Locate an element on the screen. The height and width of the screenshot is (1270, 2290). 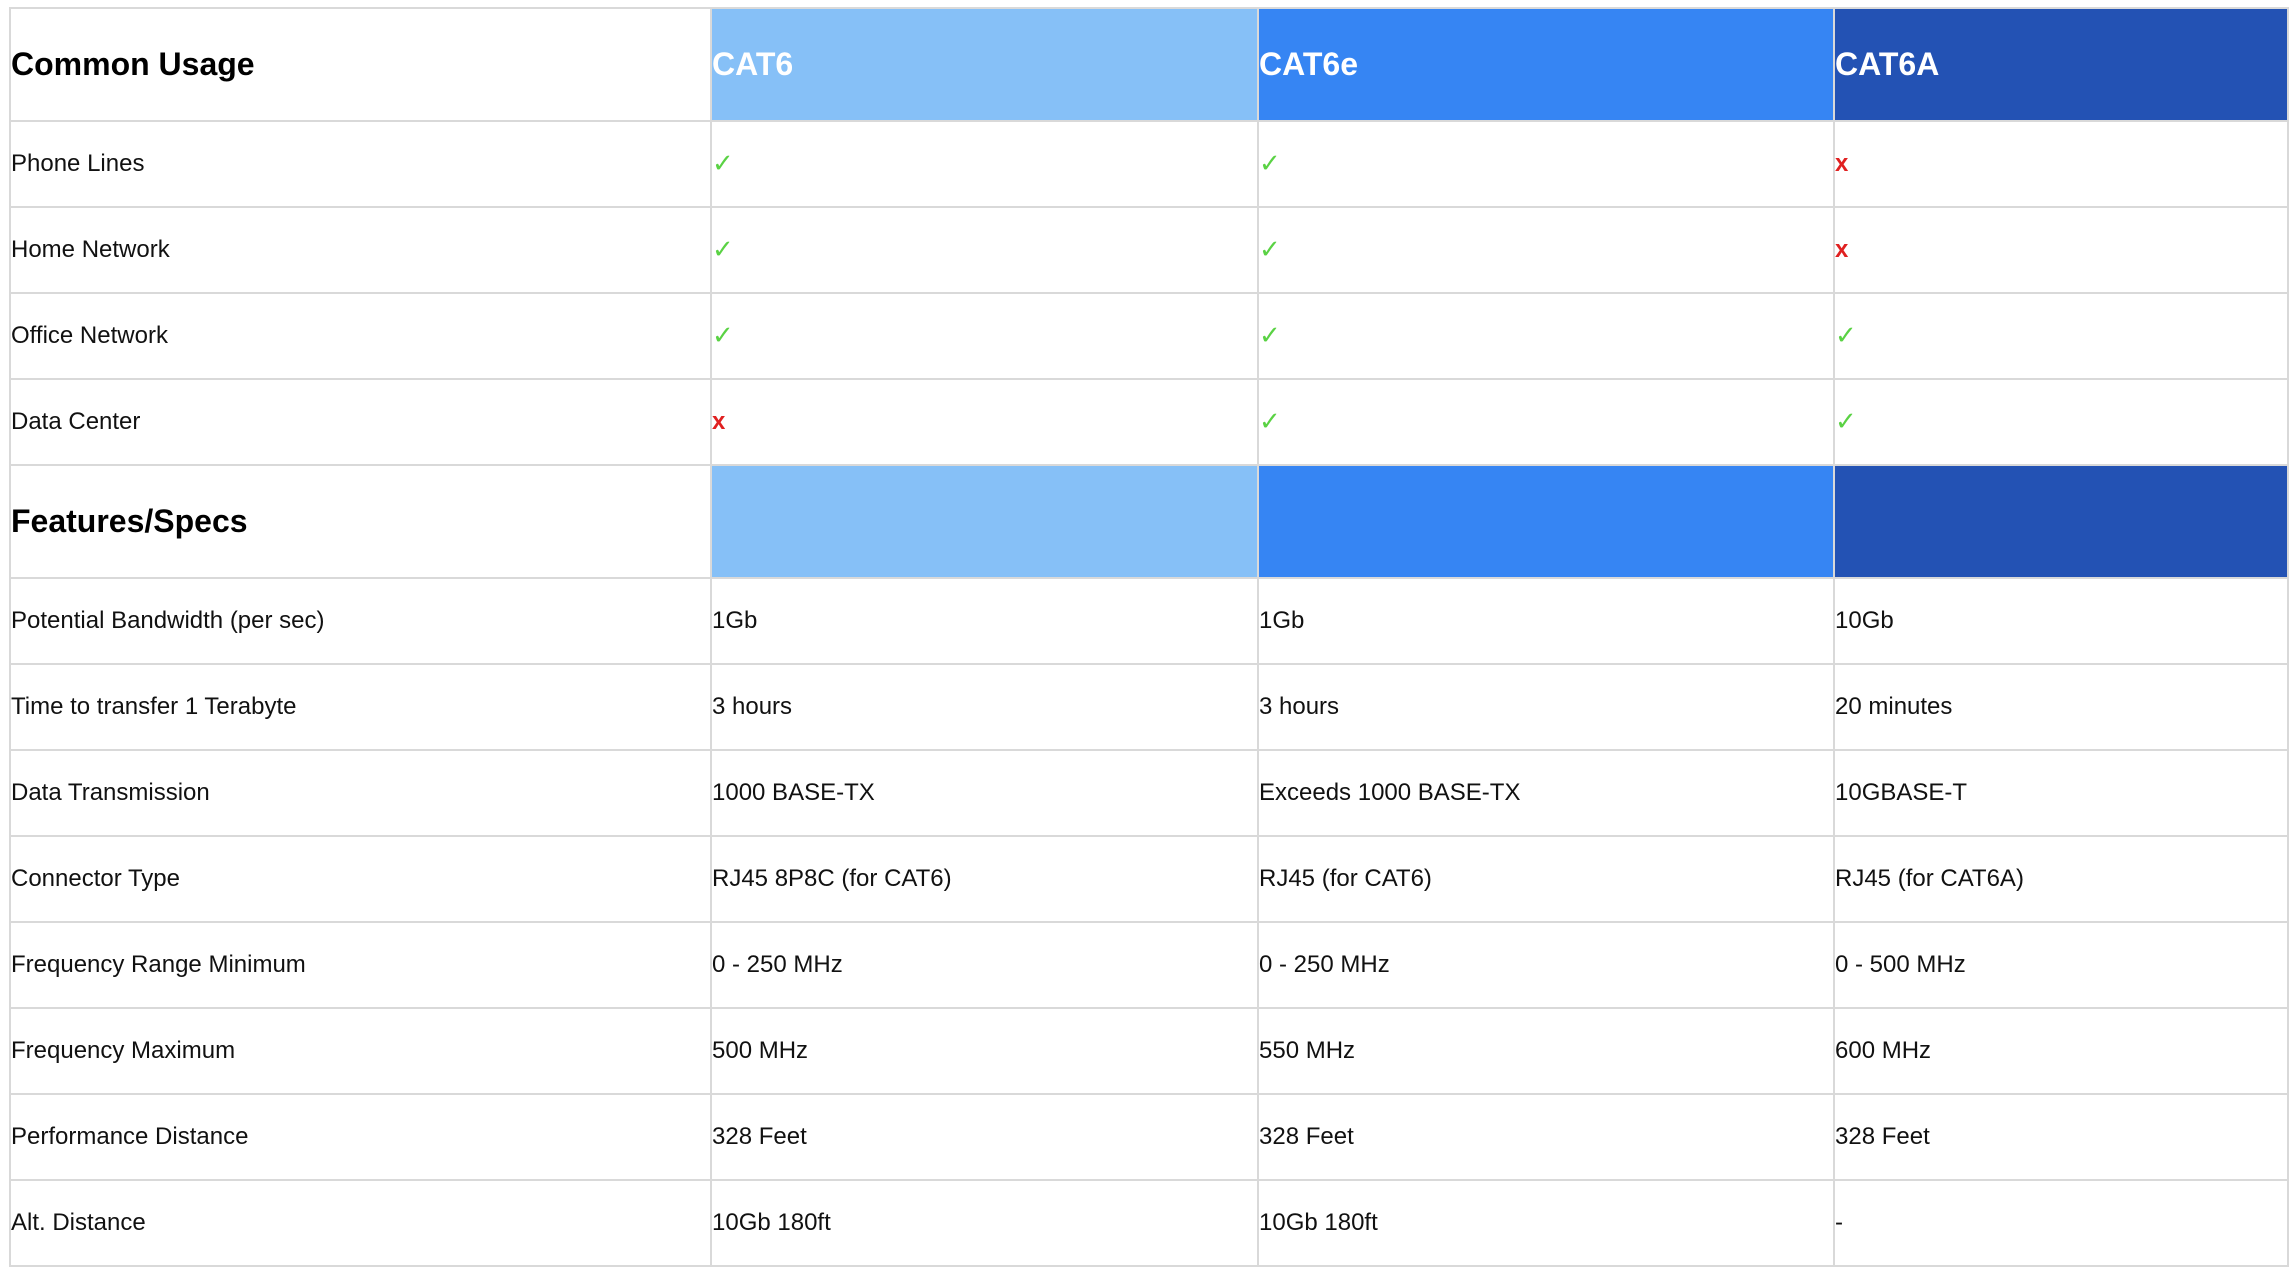
usage-label: Data Center is located at coordinates (360, 422).